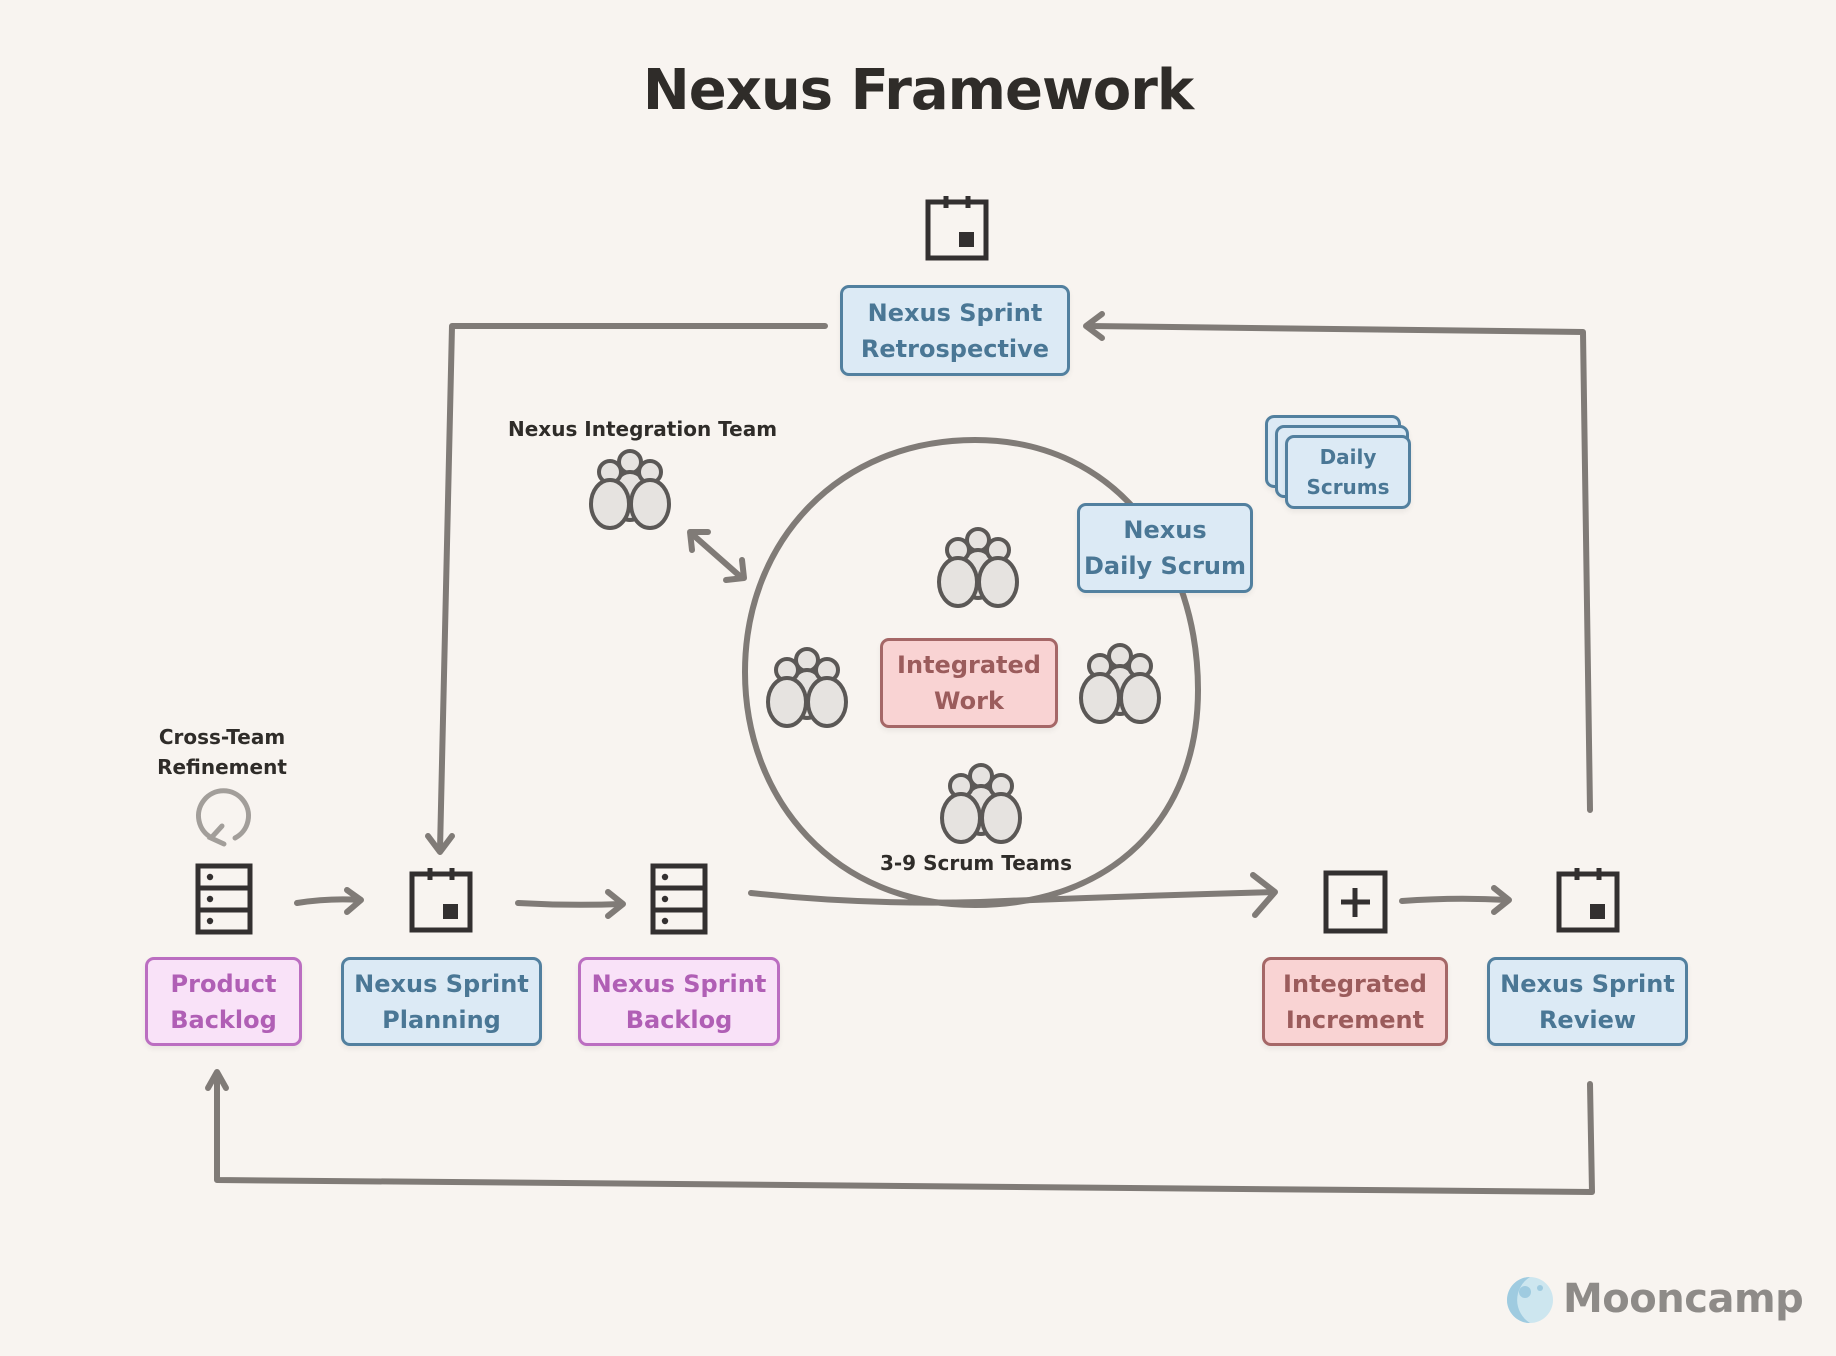 The image size is (1836, 1356). Describe the element at coordinates (679, 899) in the screenshot. I see `sprint-backlog-stack-icon` at that location.